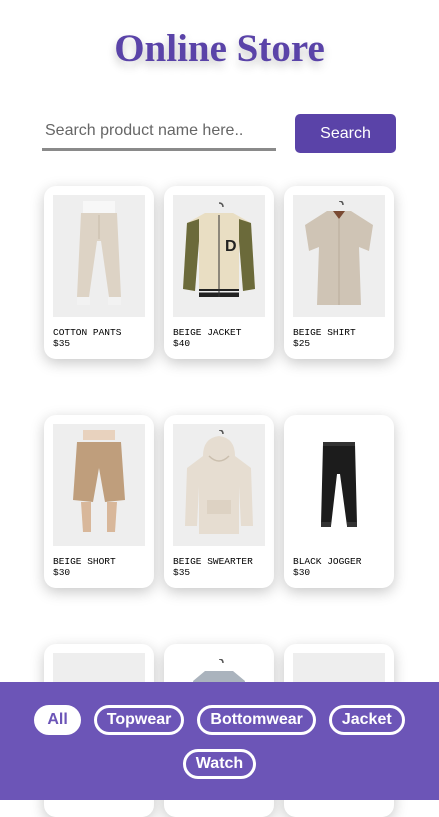  What do you see at coordinates (302, 343) in the screenshot?
I see `product-price: $25` at bounding box center [302, 343].